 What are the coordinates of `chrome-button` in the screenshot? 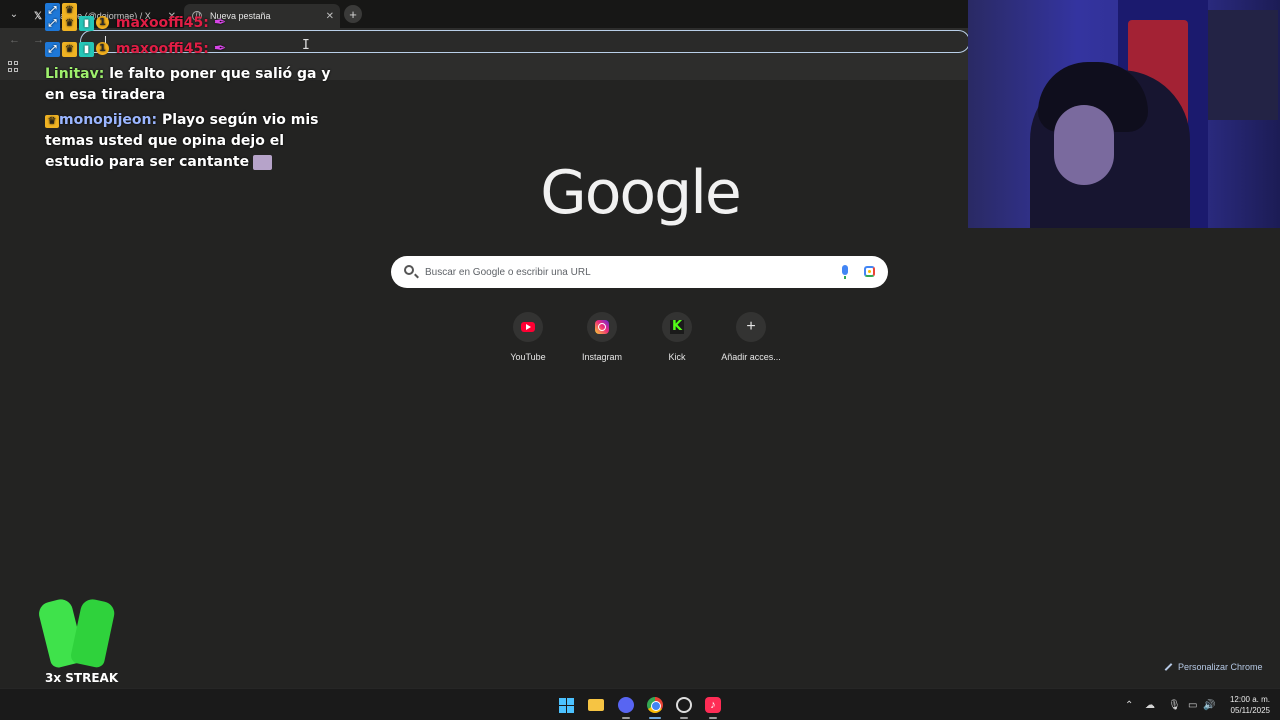 It's located at (655, 707).